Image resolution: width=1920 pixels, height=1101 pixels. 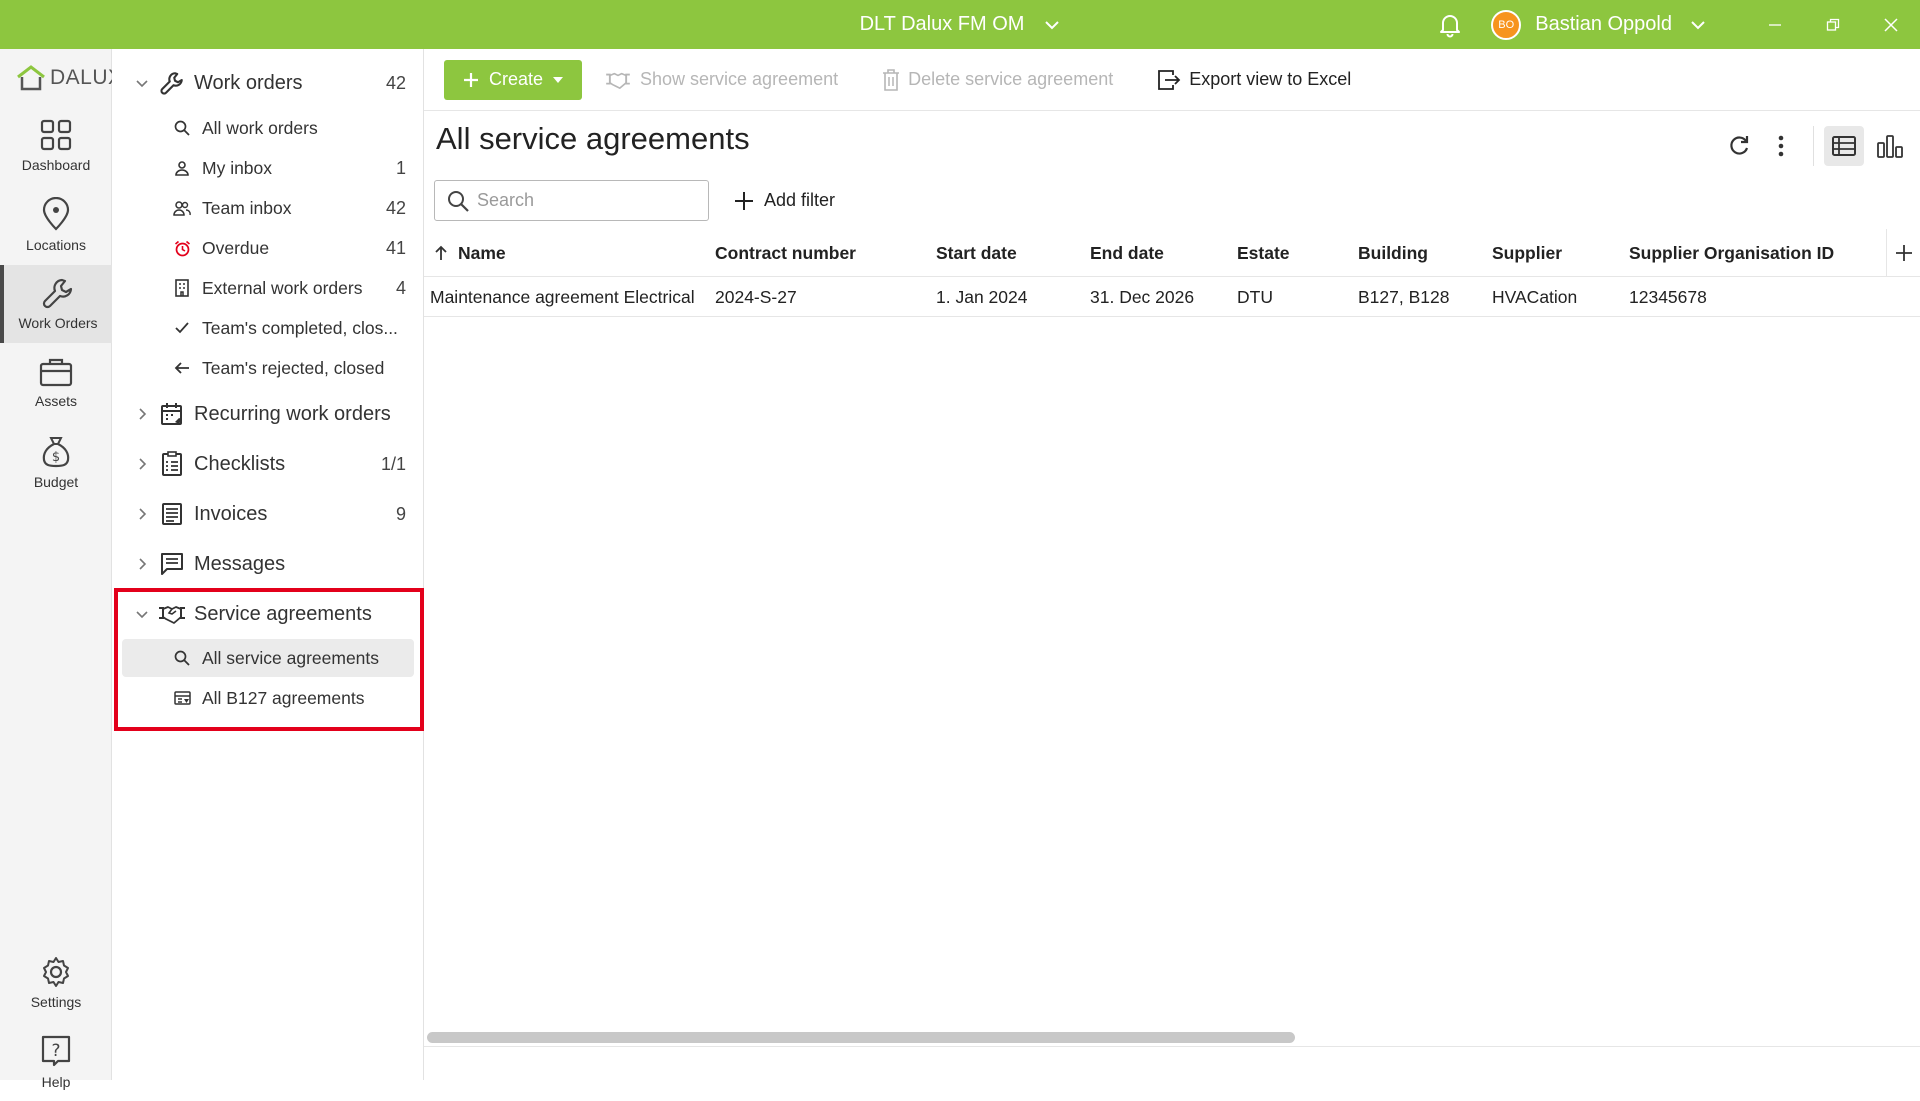 I want to click on bell-icon, so click(x=1450, y=25).